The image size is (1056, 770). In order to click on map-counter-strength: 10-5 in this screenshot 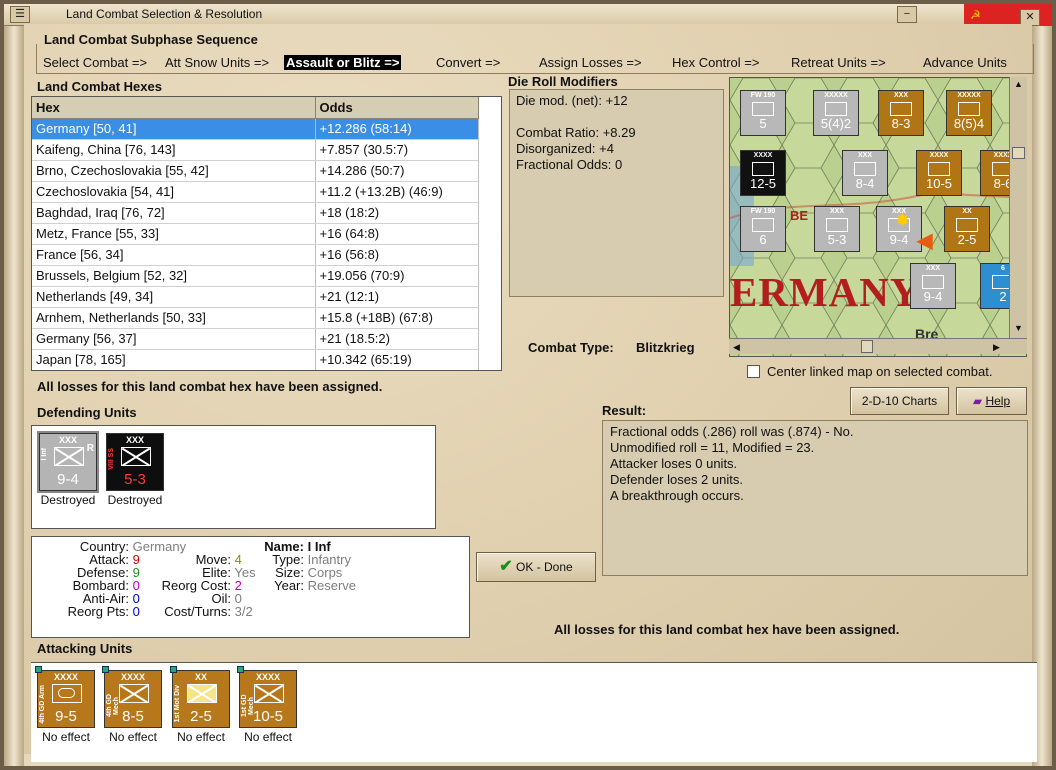, I will do `click(939, 183)`.